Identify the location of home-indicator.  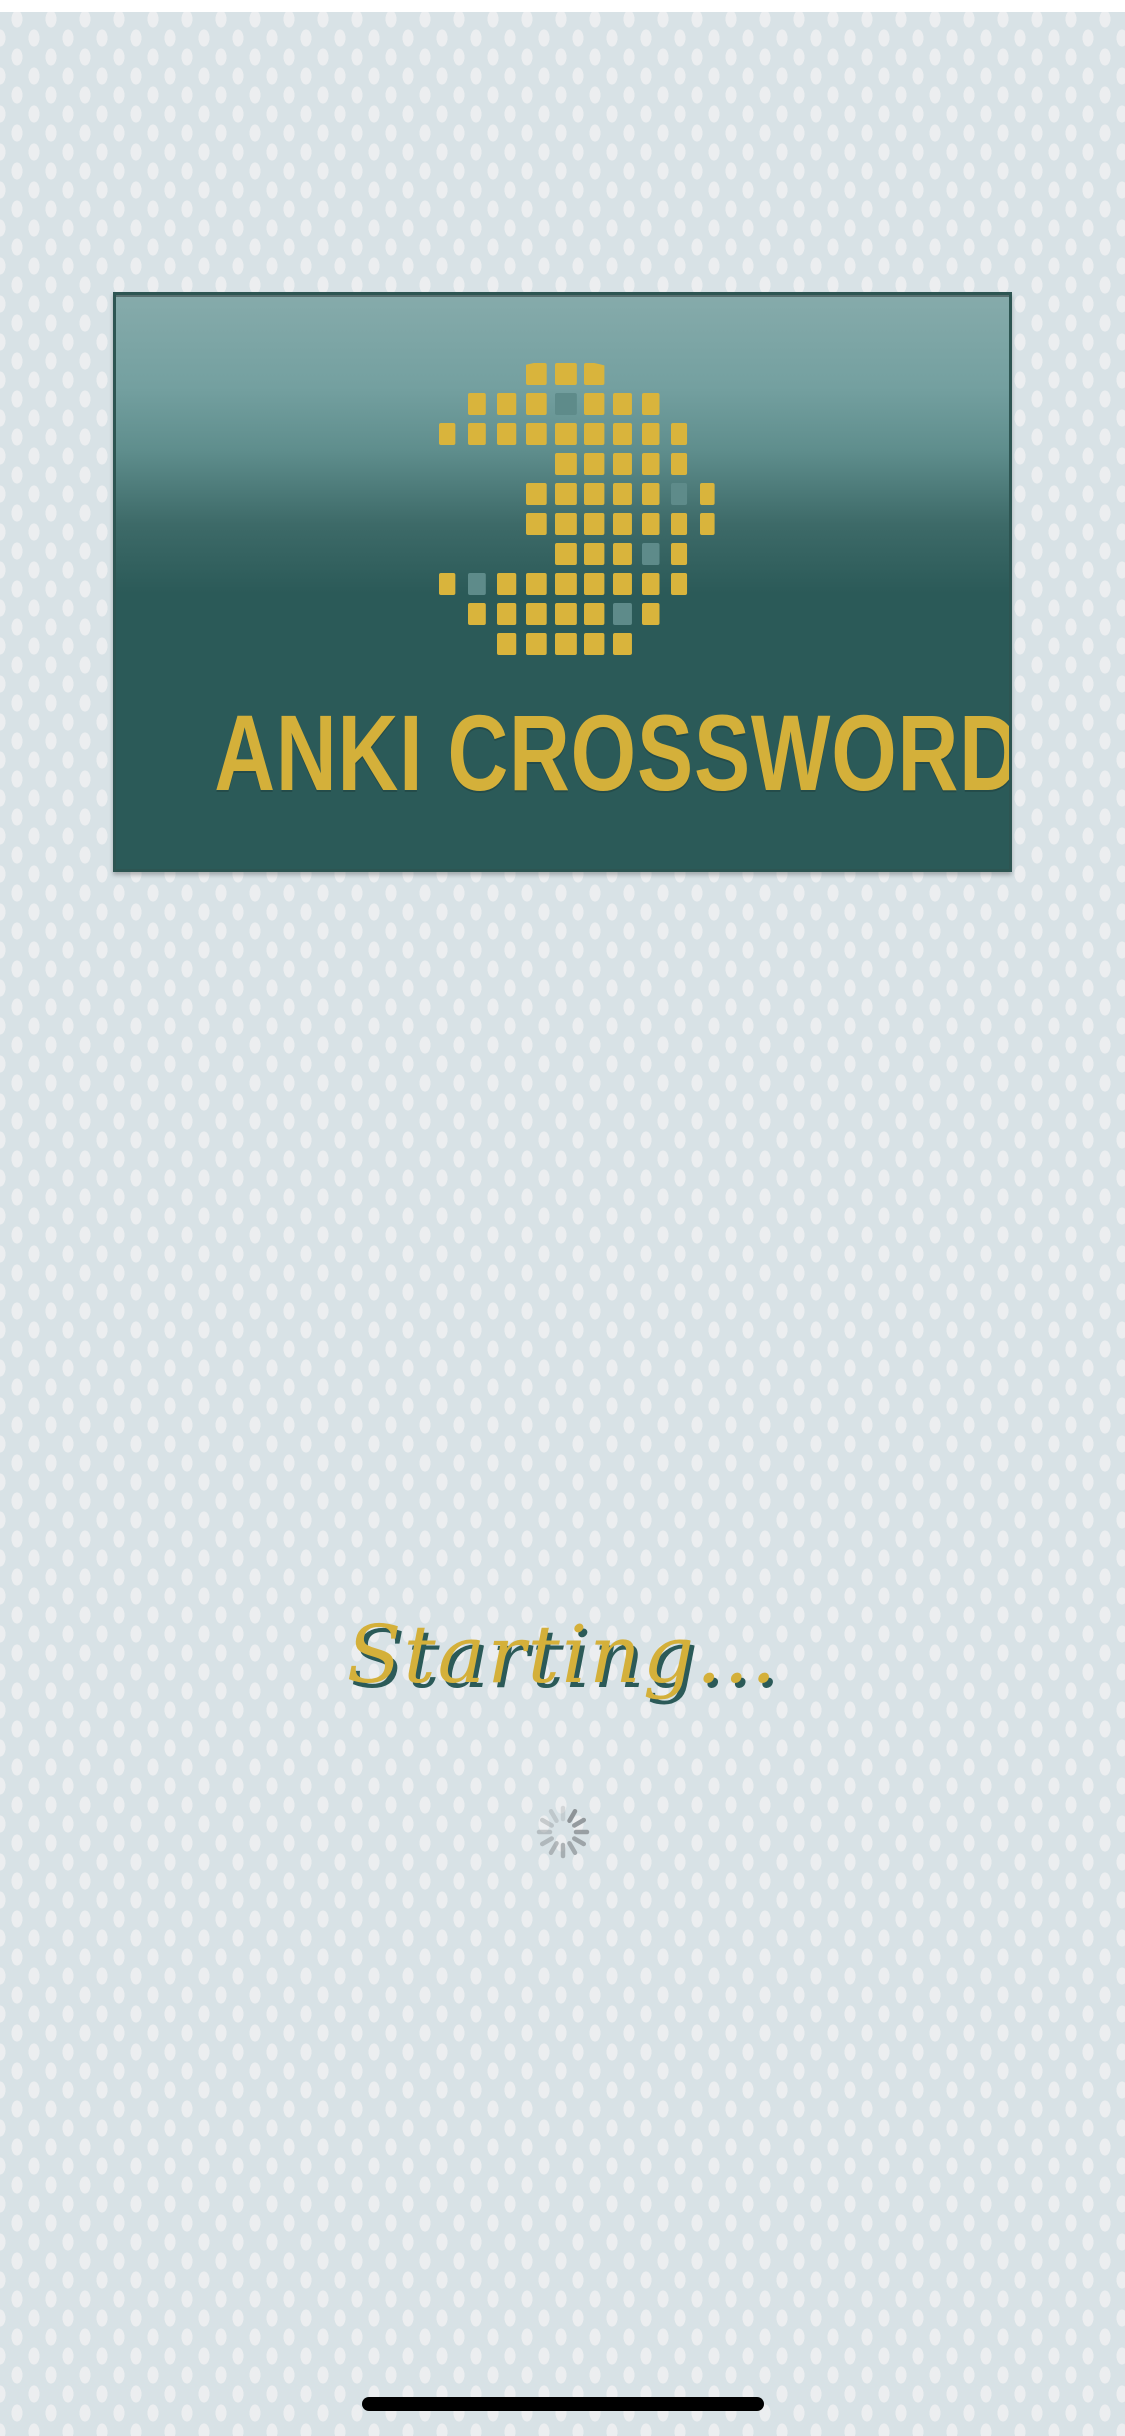
(563, 2404).